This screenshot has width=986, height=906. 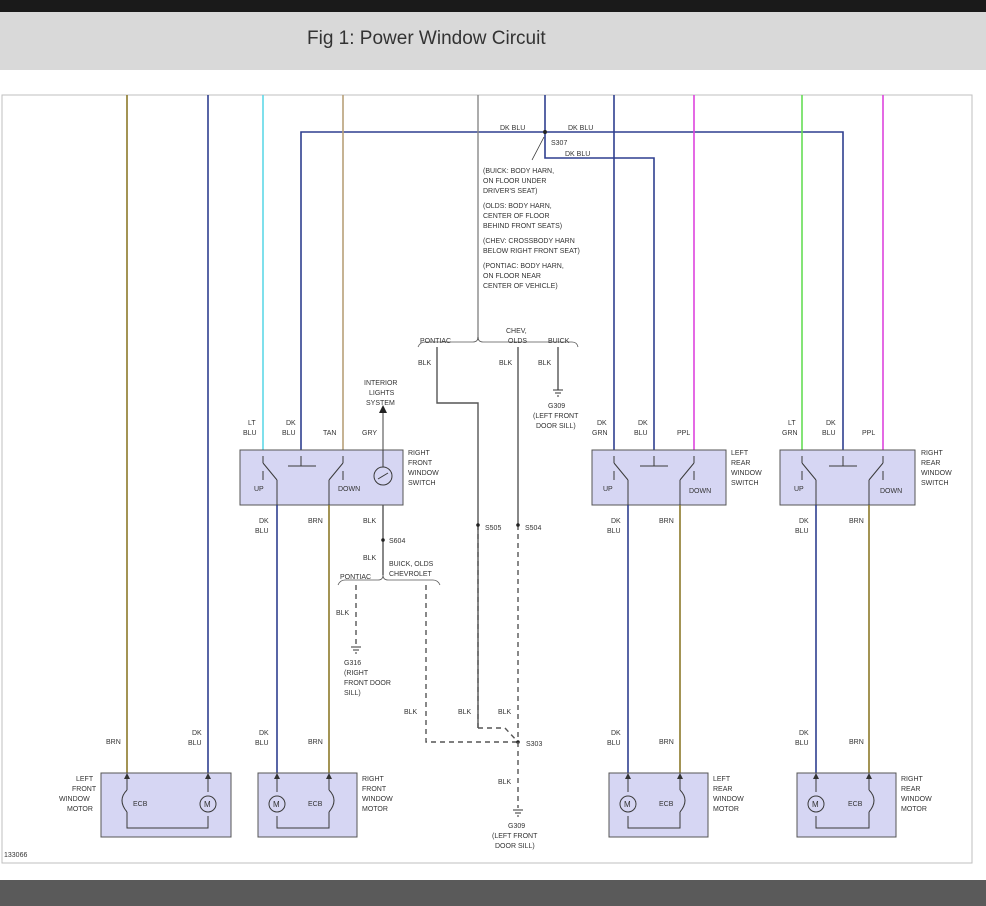 What do you see at coordinates (831, 423) in the screenshot?
I see `rr-top-dkblu-1: DK` at bounding box center [831, 423].